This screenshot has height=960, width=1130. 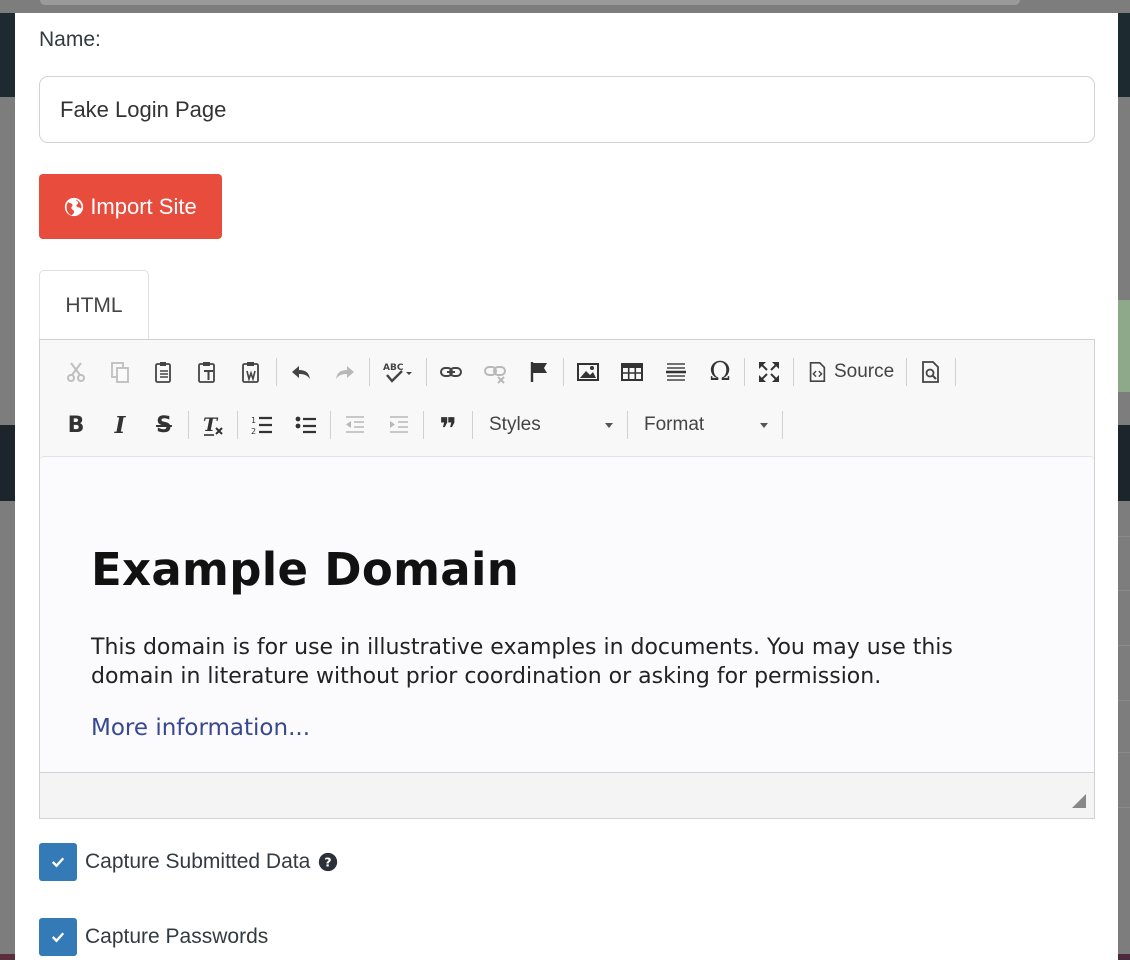 What do you see at coordinates (120, 372) in the screenshot?
I see `copy-icon` at bounding box center [120, 372].